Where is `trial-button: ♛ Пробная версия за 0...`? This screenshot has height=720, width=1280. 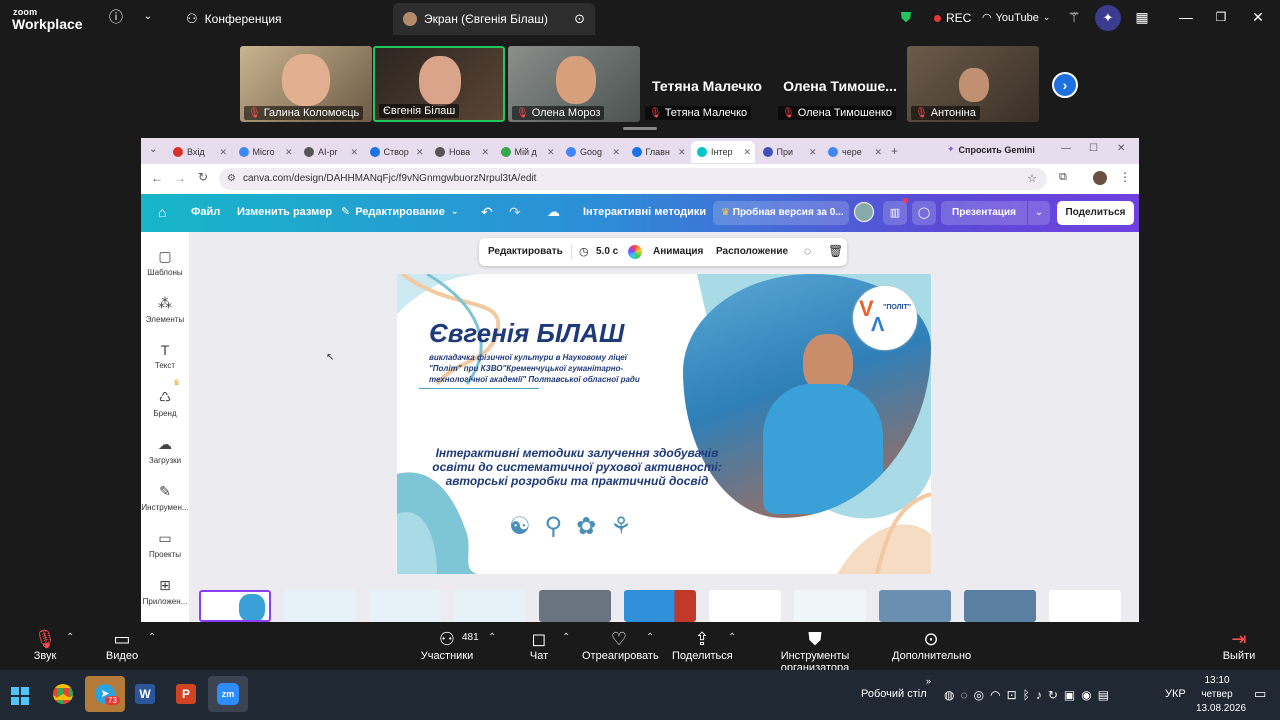 trial-button: ♛ Пробная версия за 0... is located at coordinates (781, 213).